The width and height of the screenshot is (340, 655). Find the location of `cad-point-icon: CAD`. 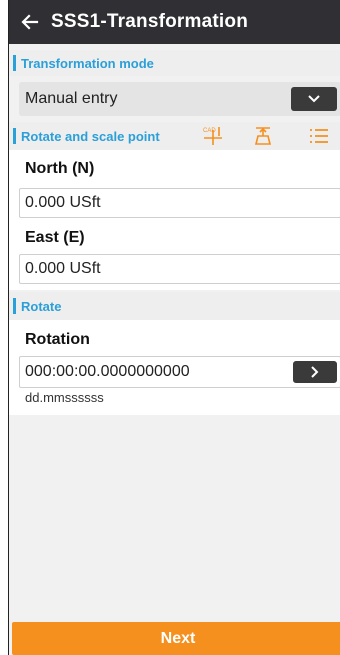

cad-point-icon: CAD is located at coordinates (212, 136).